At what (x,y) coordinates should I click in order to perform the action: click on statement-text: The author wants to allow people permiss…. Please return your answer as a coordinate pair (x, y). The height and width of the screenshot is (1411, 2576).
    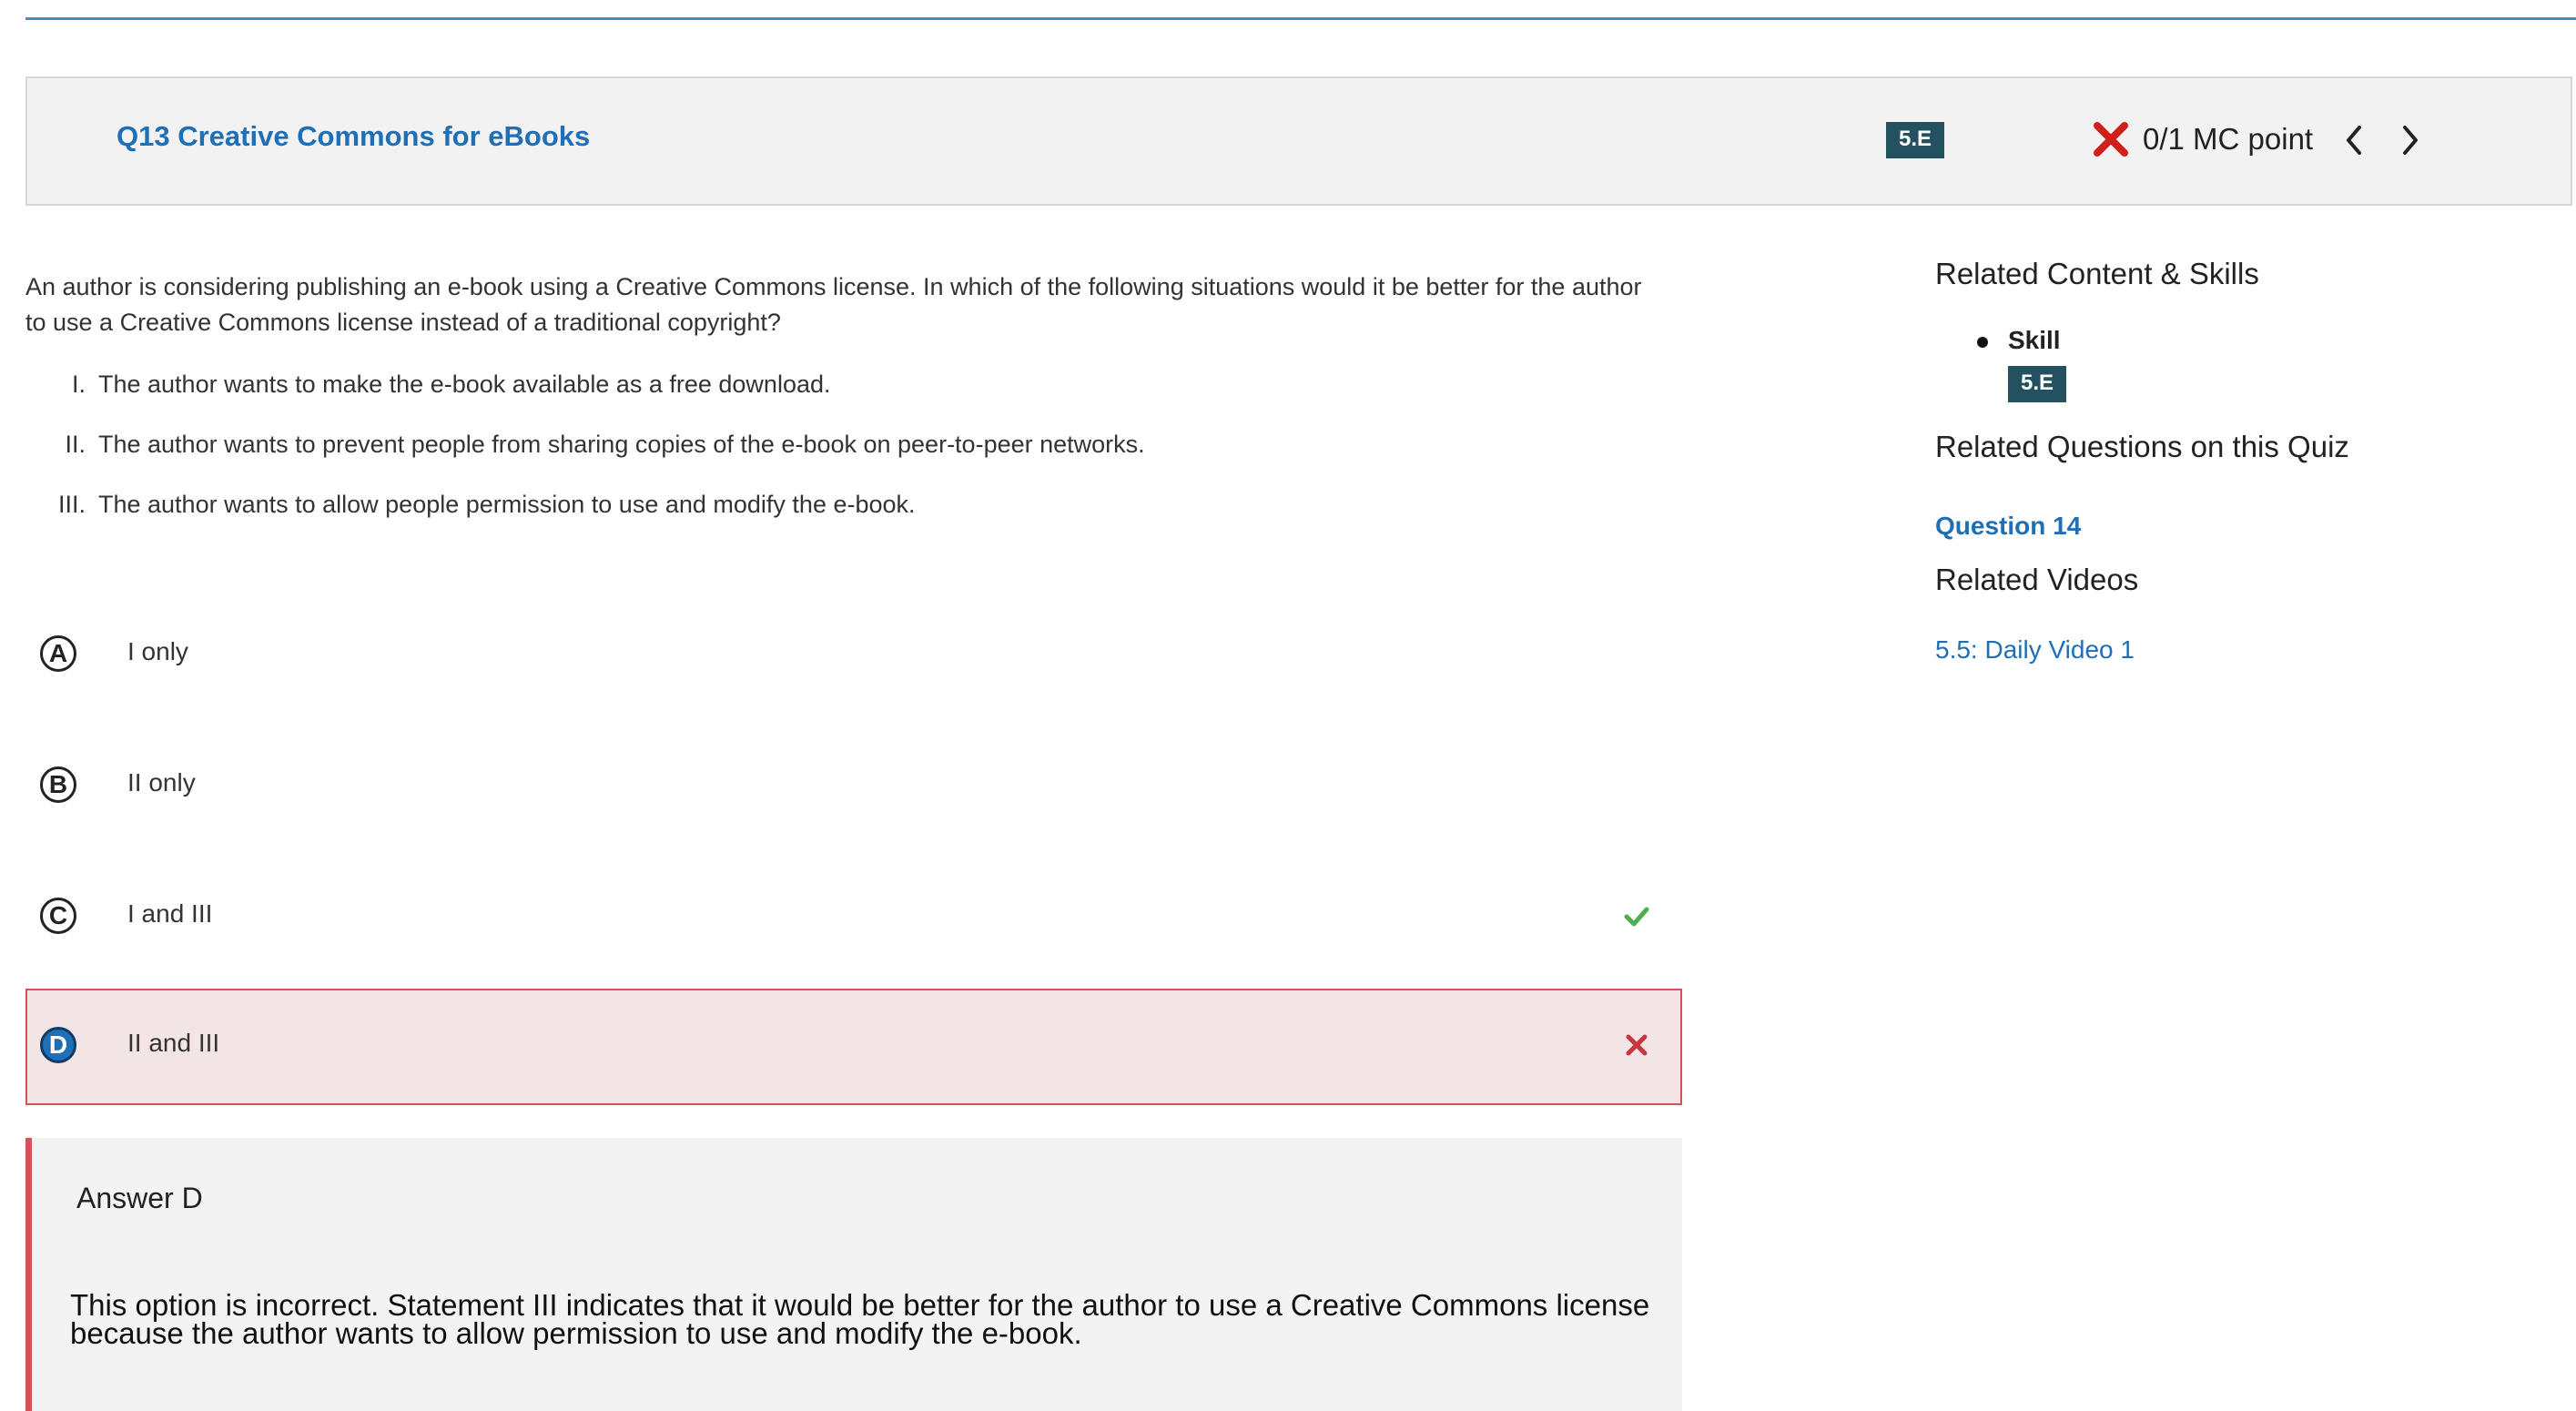
    Looking at the image, I should click on (507, 504).